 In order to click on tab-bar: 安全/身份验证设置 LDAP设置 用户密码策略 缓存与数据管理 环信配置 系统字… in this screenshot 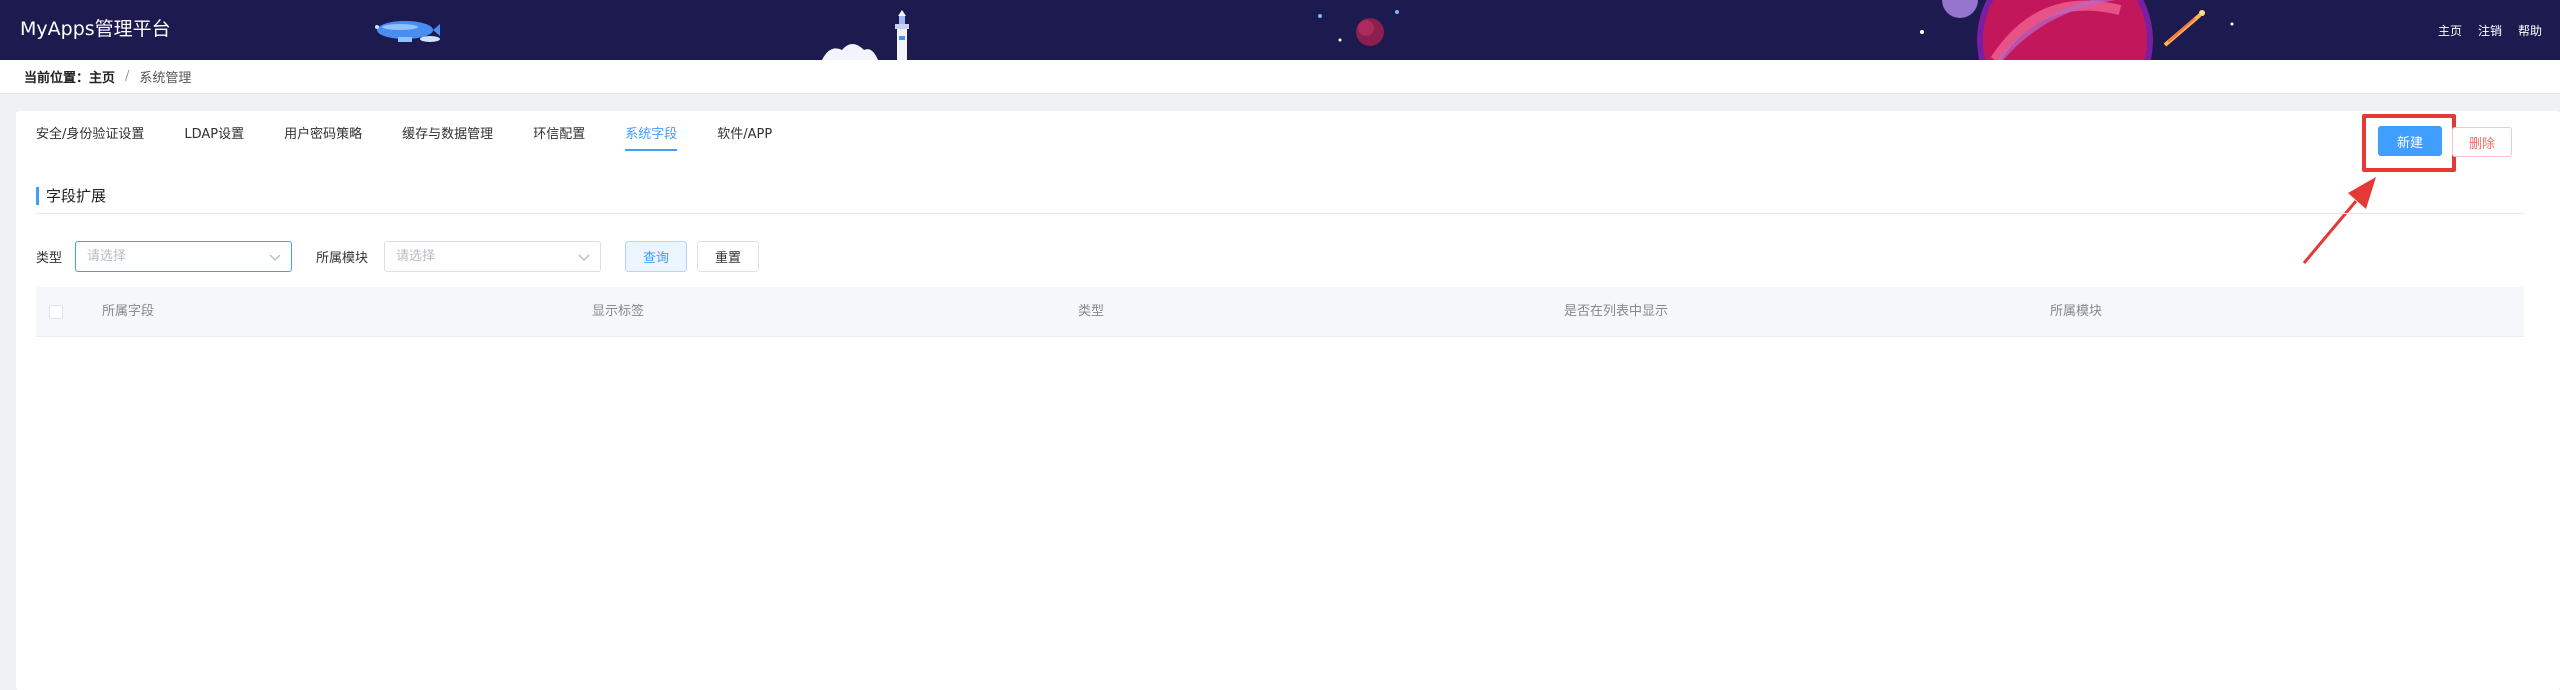, I will do `click(424, 132)`.